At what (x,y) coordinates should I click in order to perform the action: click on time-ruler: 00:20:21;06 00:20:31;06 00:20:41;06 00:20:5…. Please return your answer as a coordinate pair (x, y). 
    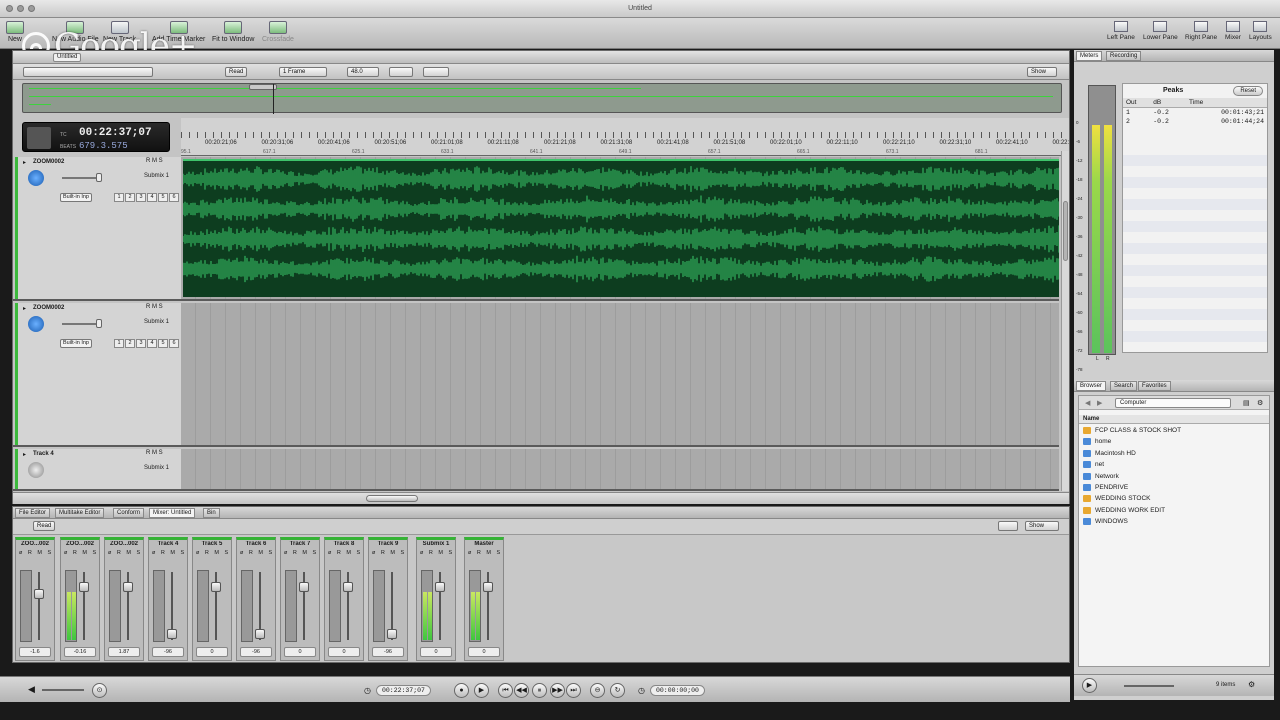
    Looking at the image, I should click on (625, 137).